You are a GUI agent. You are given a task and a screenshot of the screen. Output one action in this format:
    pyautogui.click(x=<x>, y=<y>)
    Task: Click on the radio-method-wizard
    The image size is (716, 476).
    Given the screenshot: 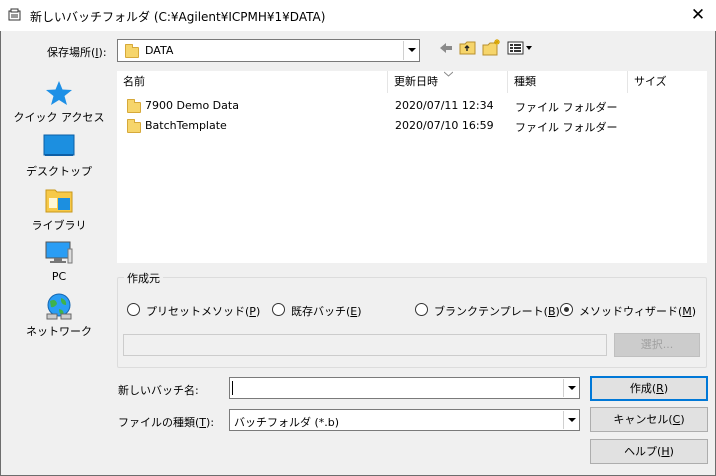 What is the action you would take?
    pyautogui.click(x=566, y=309)
    